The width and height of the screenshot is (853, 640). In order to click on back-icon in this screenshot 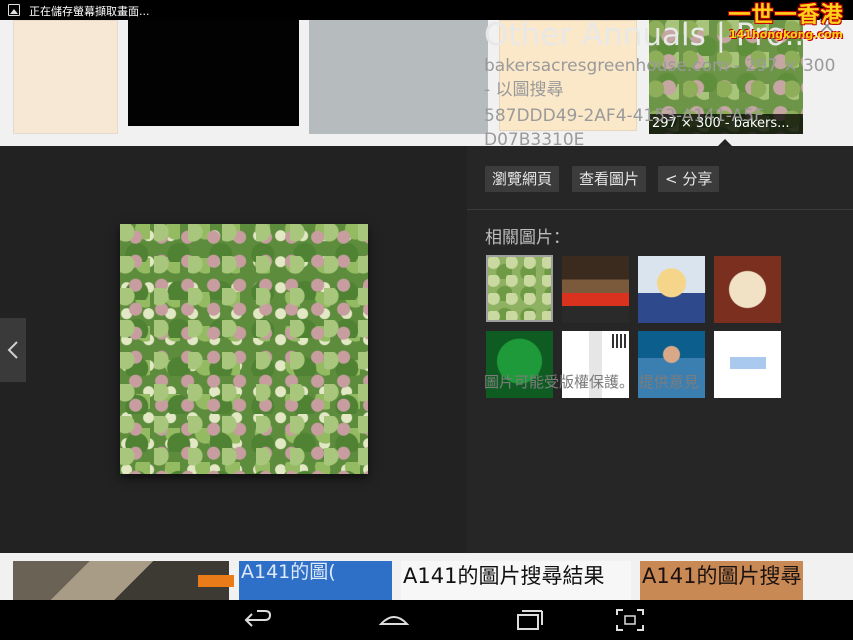, I will do `click(258, 620)`.